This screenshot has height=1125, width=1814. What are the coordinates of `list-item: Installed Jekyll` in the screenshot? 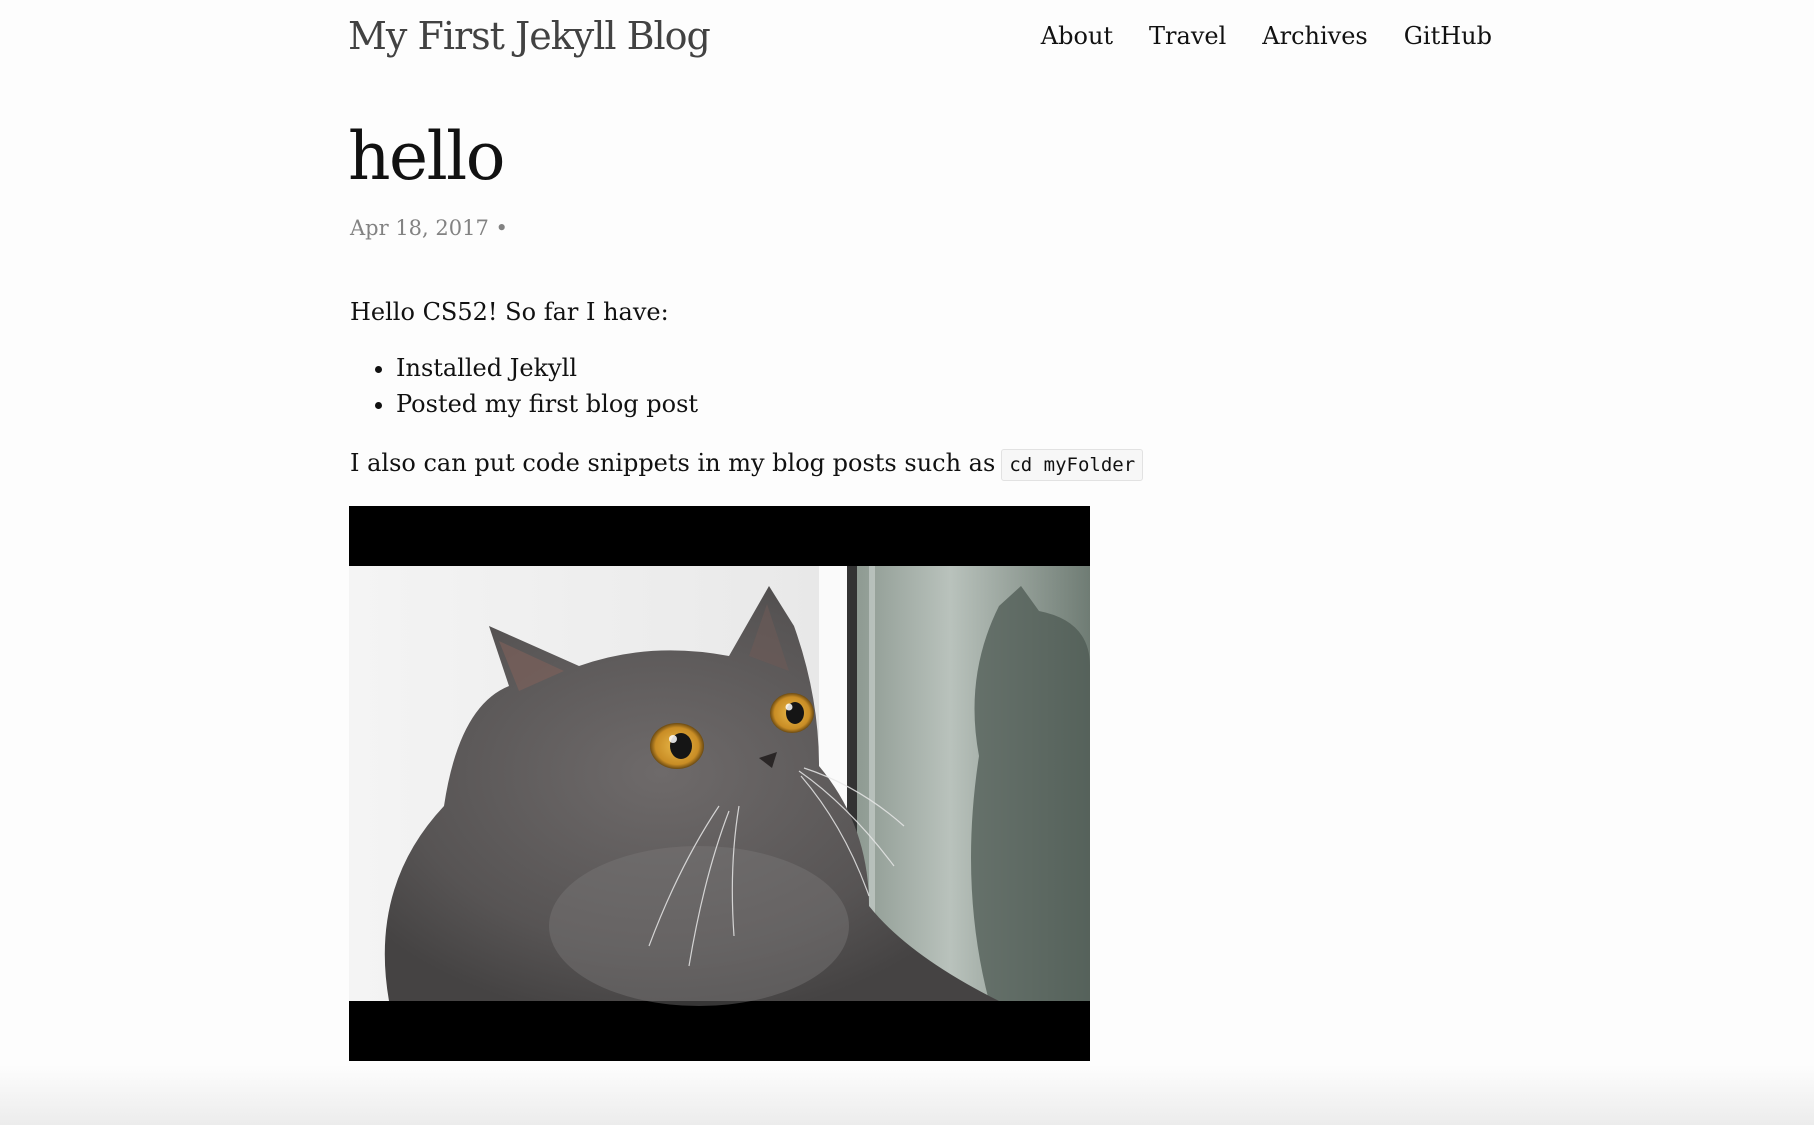 It's located at (923, 368).